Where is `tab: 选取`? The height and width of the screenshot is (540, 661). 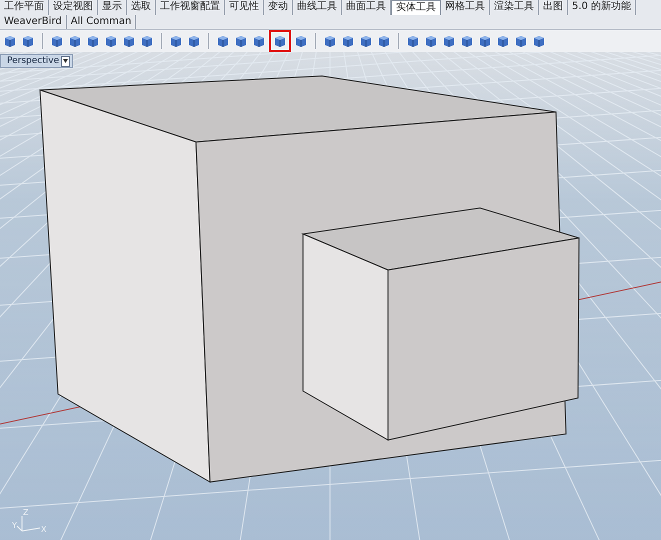 tab: 选取 is located at coordinates (141, 7).